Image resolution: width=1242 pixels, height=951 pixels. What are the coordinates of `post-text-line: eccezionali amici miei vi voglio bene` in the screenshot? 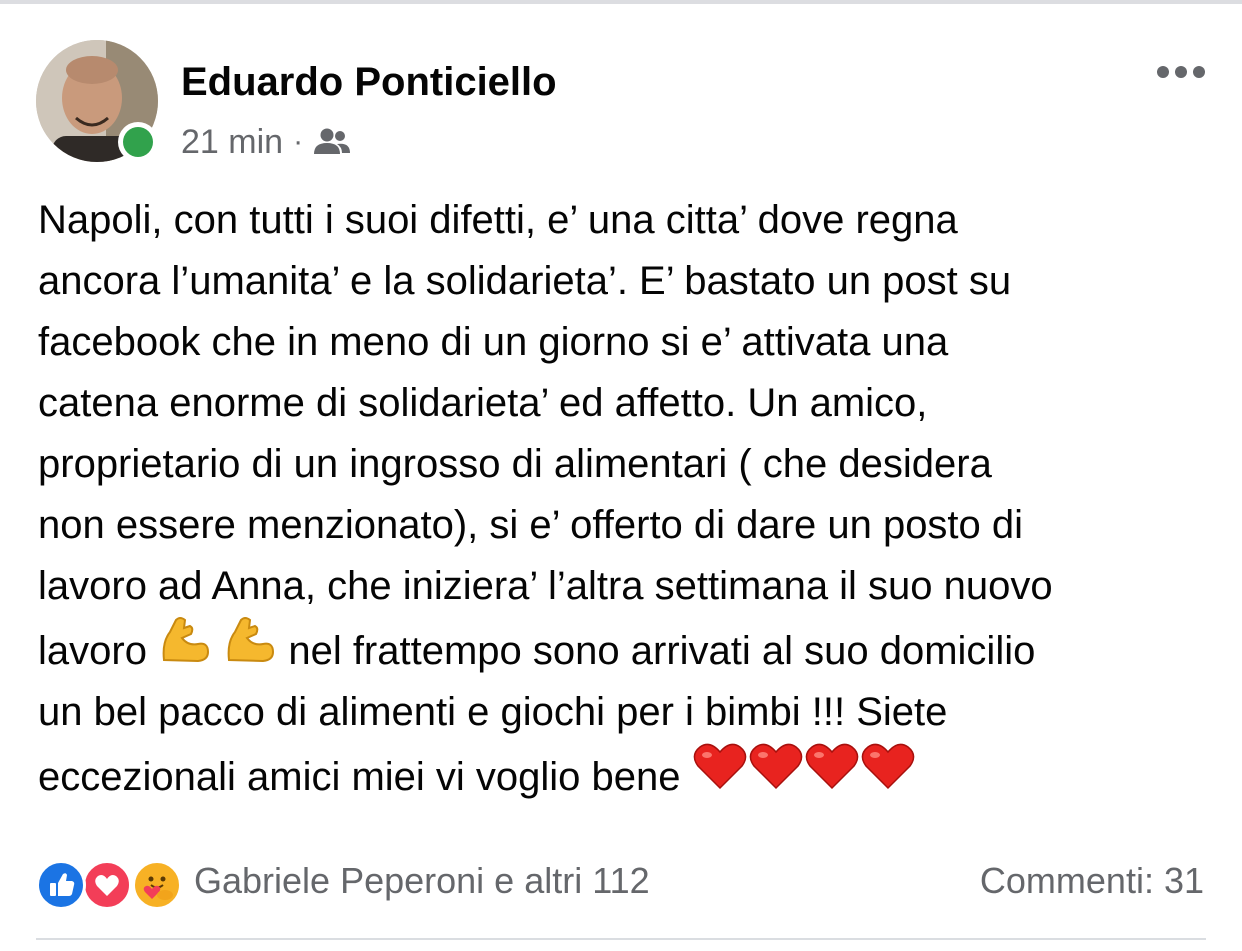 It's located at (633, 775).